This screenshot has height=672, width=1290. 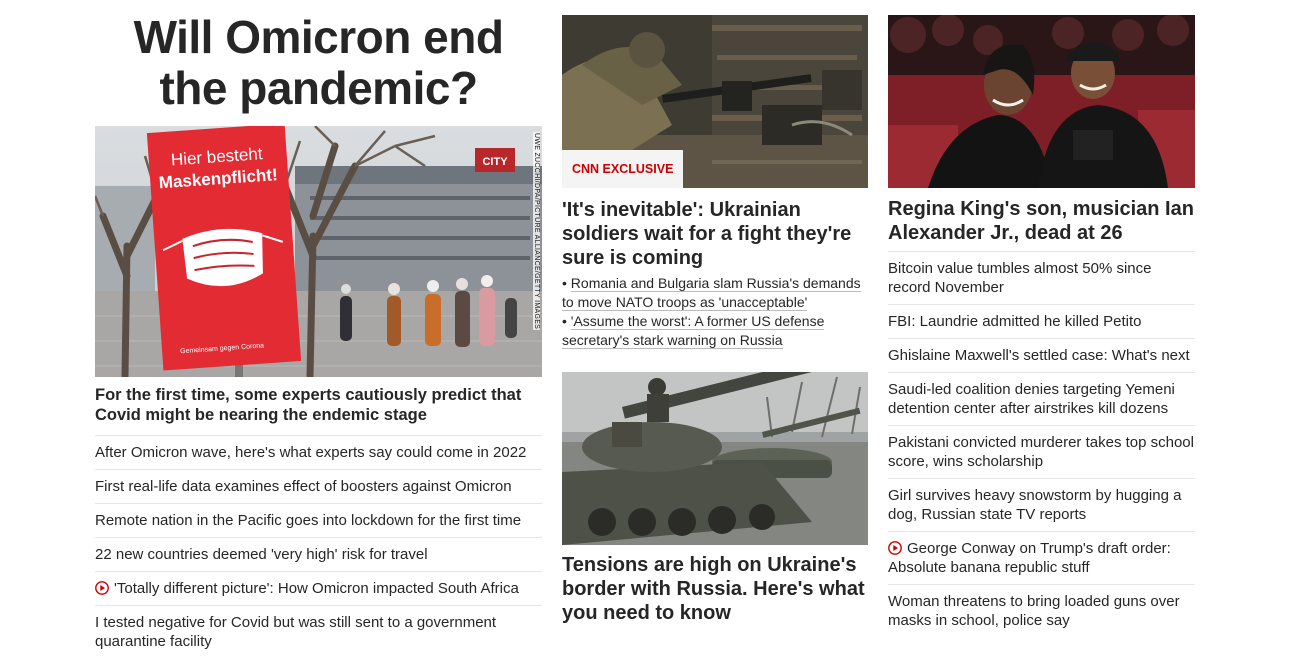 I want to click on exclusive-badge: CNN EXCLUSIVE, so click(x=623, y=169).